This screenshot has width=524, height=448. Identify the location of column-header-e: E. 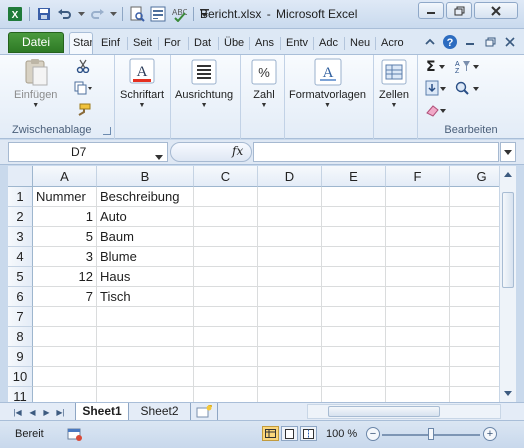
(354, 176).